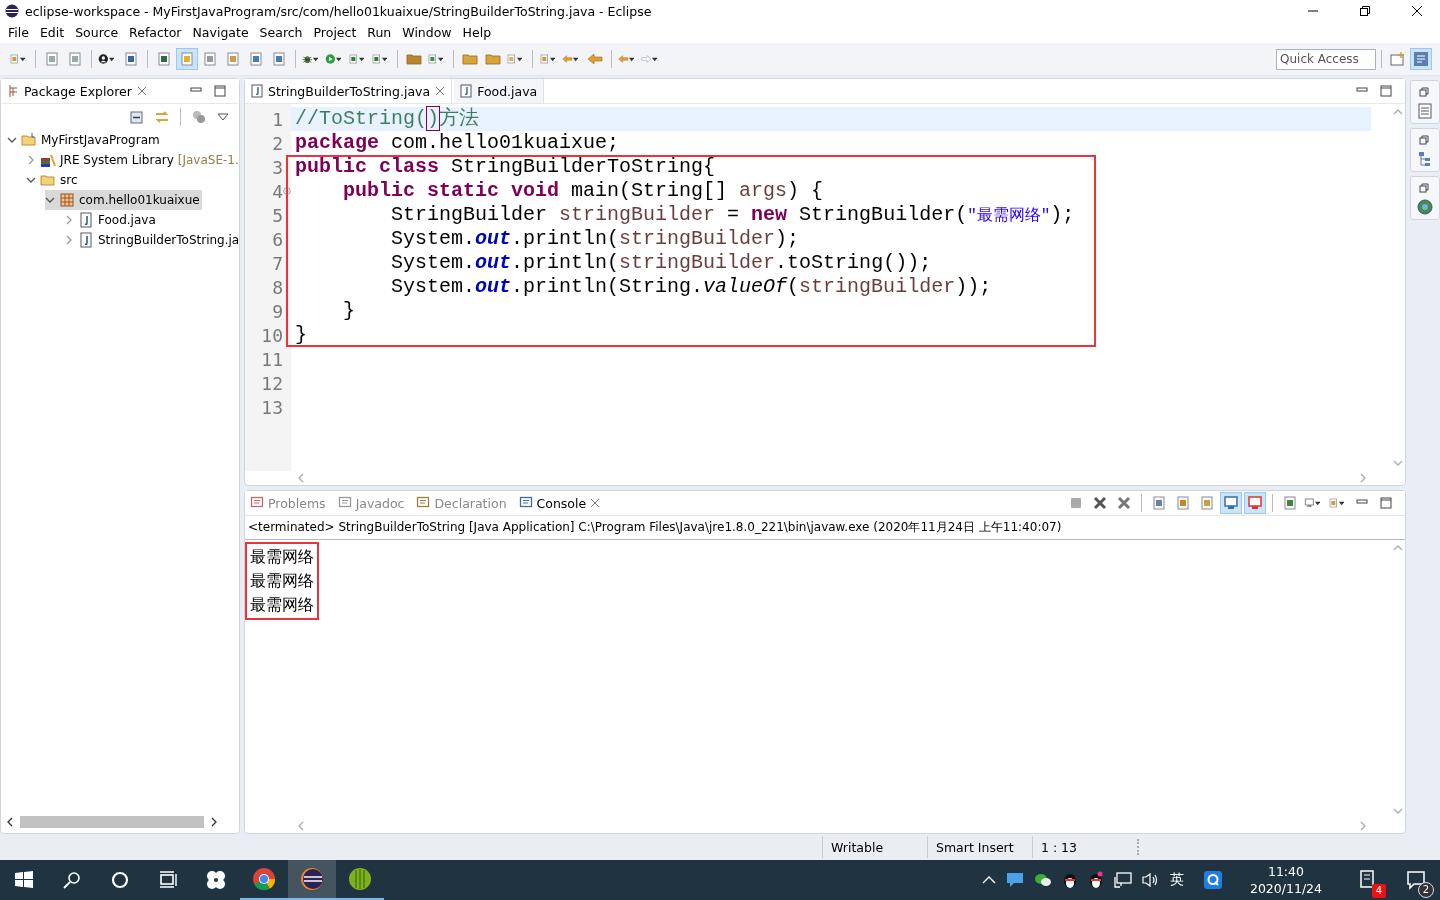 The height and width of the screenshot is (900, 1440). Describe the element at coordinates (67, 200) in the screenshot. I see `package-icon` at that location.